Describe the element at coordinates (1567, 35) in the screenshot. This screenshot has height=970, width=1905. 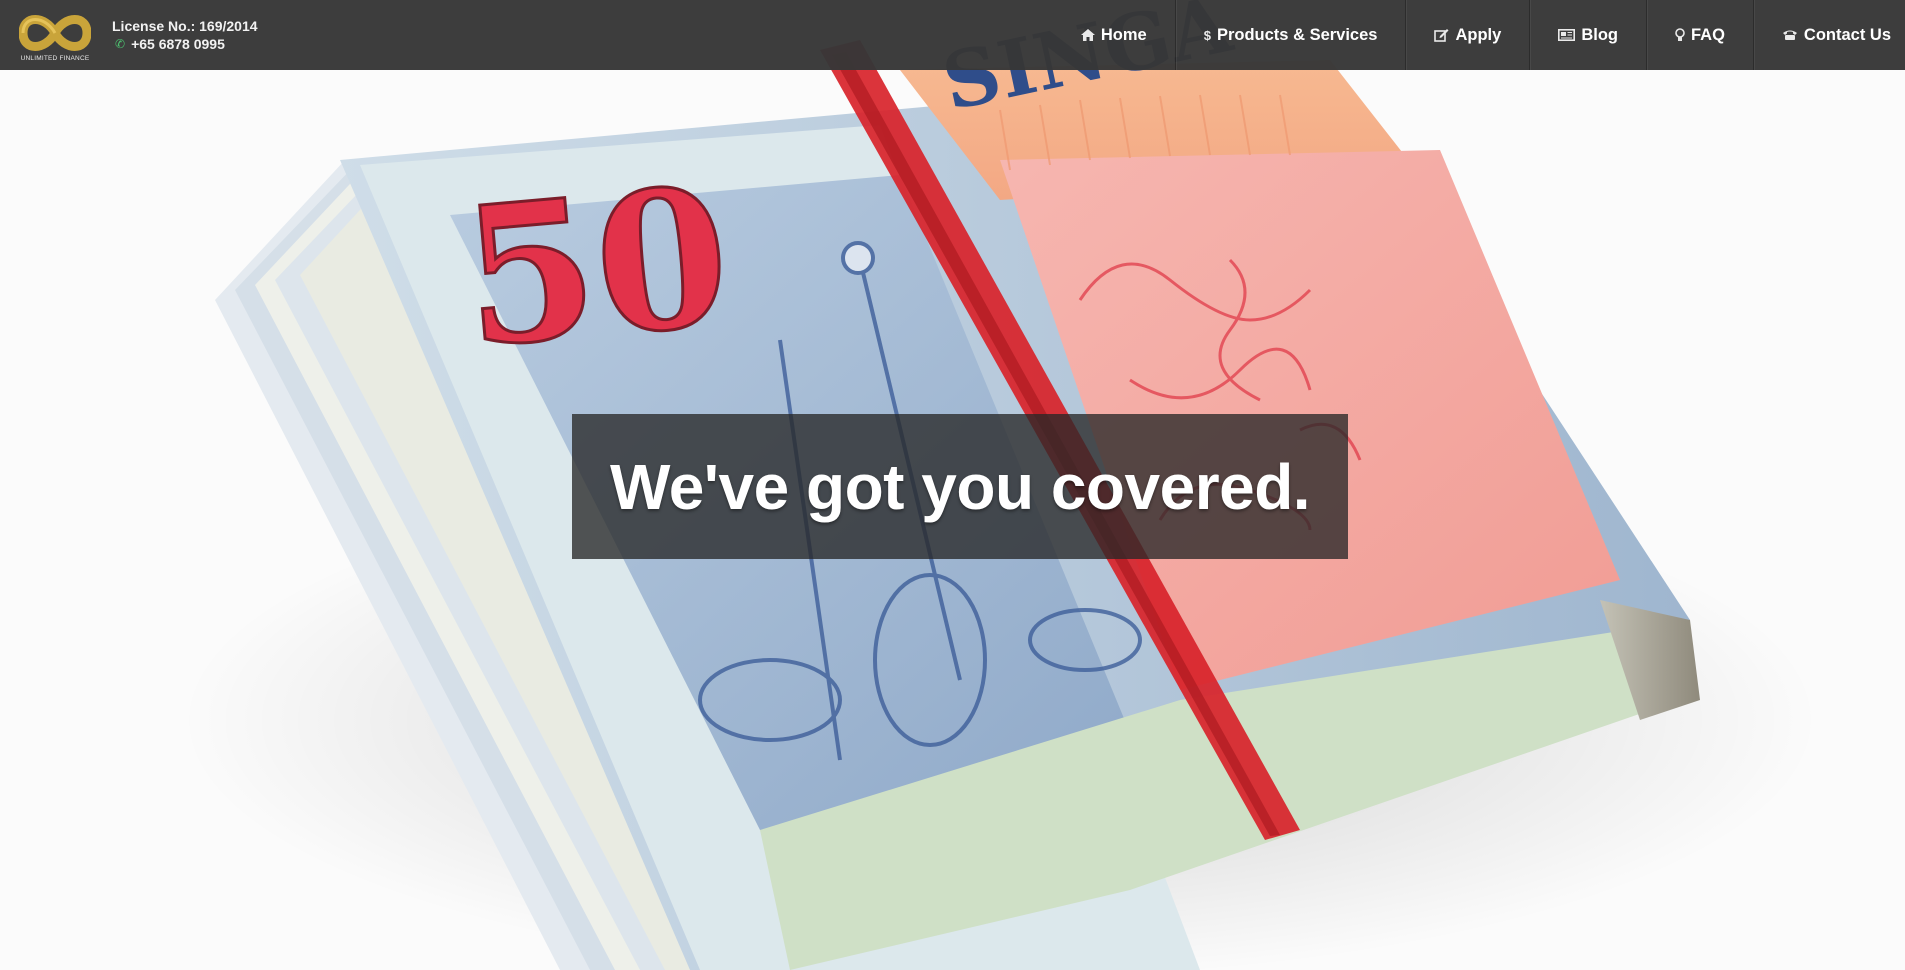
I see `newspaper-icon` at that location.